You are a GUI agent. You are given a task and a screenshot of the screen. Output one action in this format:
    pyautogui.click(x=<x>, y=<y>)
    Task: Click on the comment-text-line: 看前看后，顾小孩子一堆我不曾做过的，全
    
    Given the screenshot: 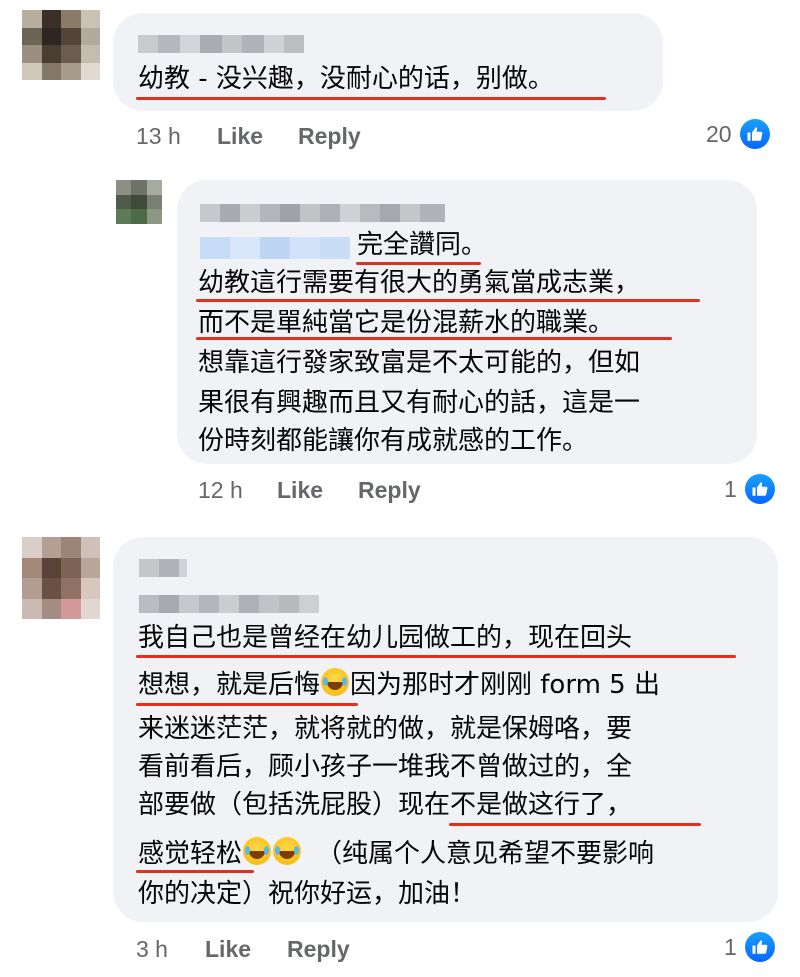 What is the action you would take?
    pyautogui.click(x=385, y=767)
    